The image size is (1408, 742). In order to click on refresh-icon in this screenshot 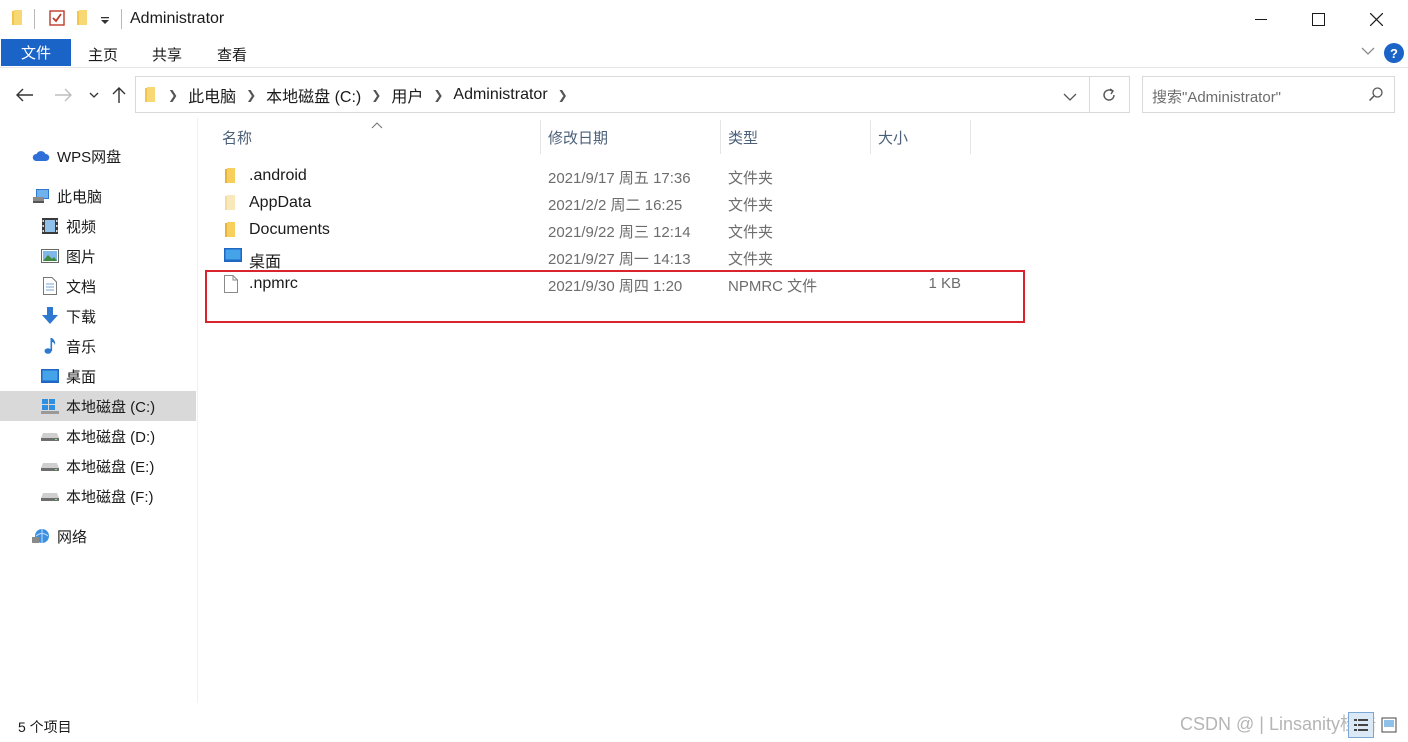, I will do `click(1109, 94)`.